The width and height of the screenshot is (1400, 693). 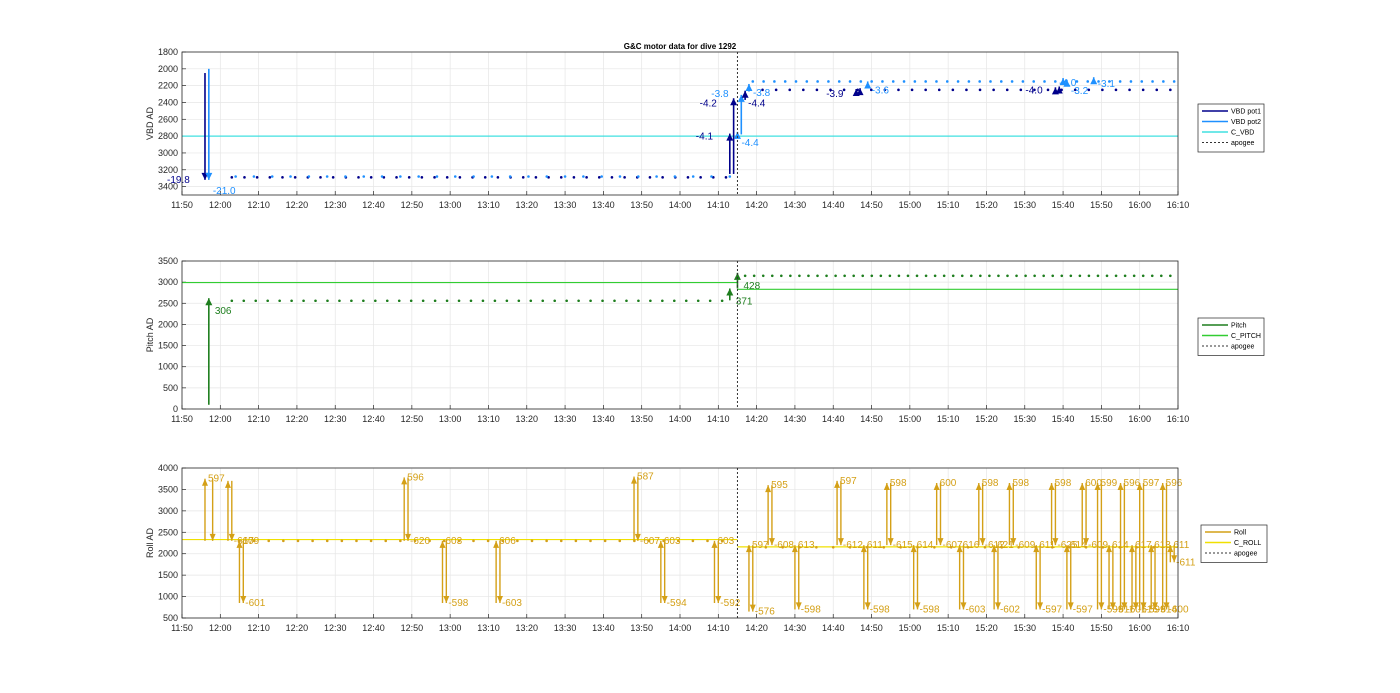 I want to click on arrow-label: -3.2, so click(x=1080, y=91).